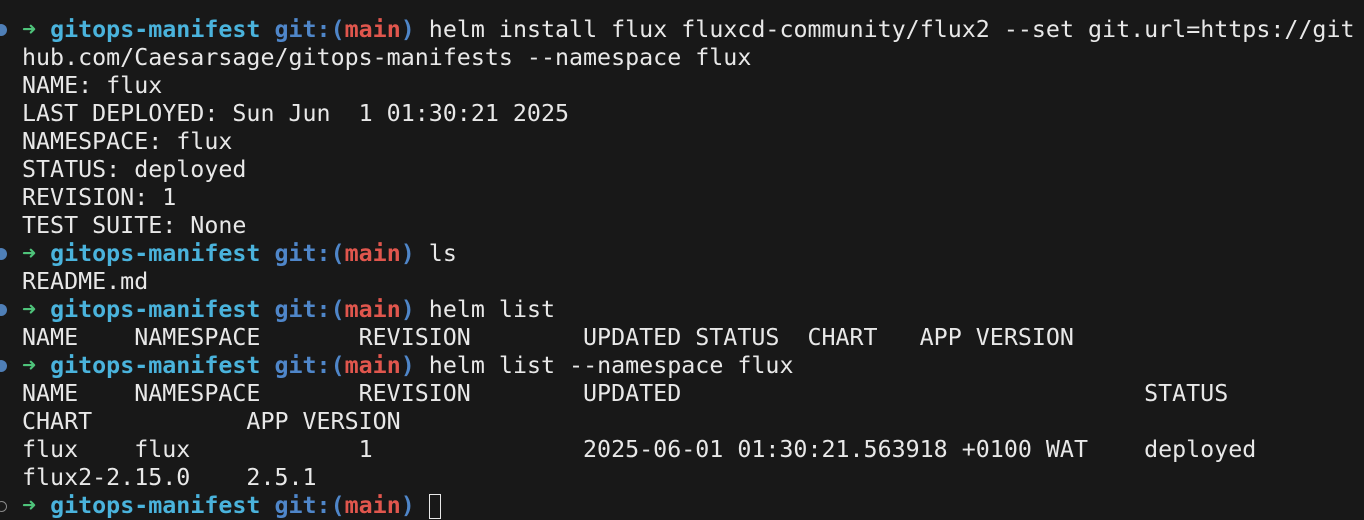 This screenshot has width=1364, height=520. I want to click on output-line: NAME NAMESPACE REVISION UPDATED STATUS, so click(682, 394).